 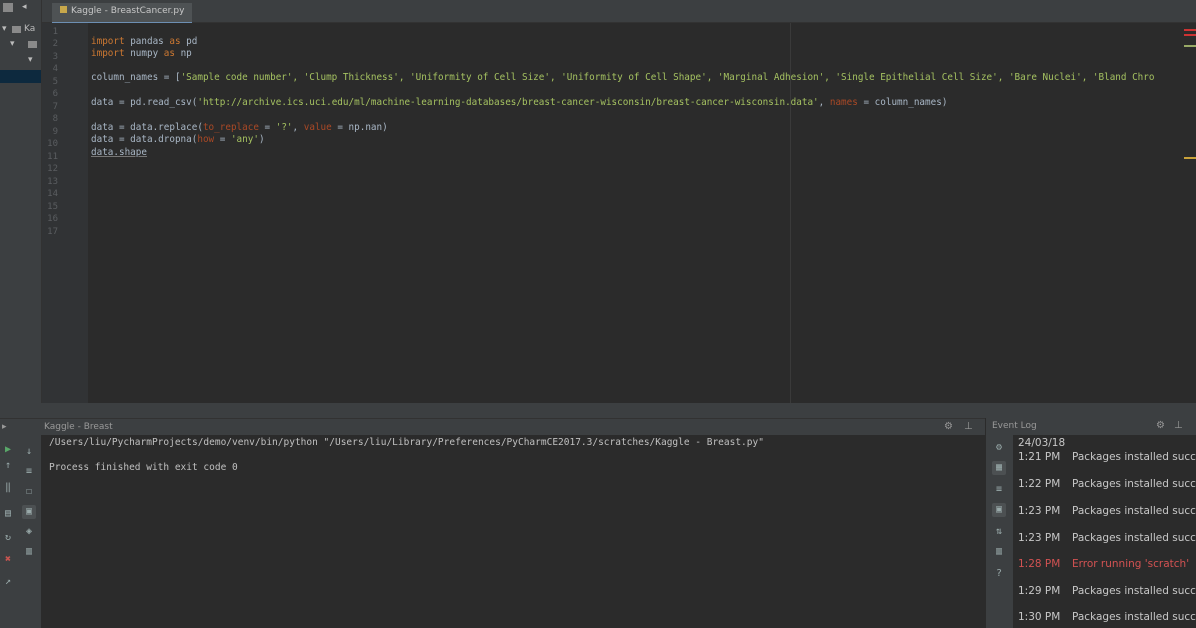 I want to click on code-text: numpy, so click(x=144, y=53).